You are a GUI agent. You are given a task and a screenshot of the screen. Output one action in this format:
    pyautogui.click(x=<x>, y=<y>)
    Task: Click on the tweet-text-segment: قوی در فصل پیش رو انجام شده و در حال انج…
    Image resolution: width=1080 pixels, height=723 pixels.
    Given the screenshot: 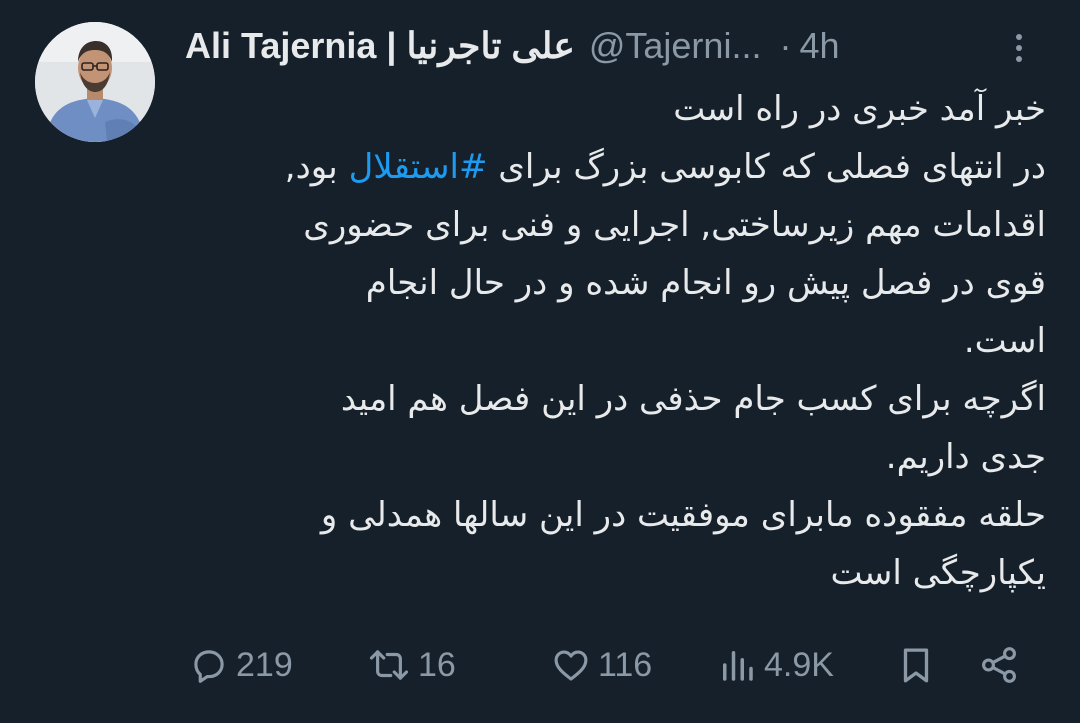 What is the action you would take?
    pyautogui.click(x=705, y=283)
    